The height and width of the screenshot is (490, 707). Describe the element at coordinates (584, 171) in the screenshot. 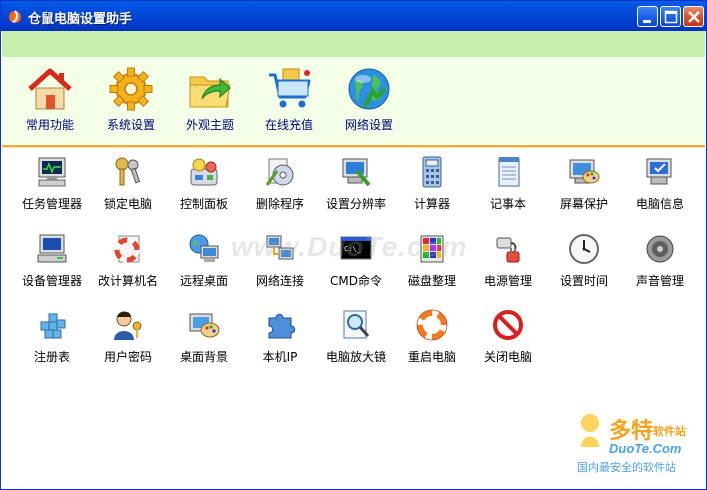

I see `screensaver-icon` at that location.